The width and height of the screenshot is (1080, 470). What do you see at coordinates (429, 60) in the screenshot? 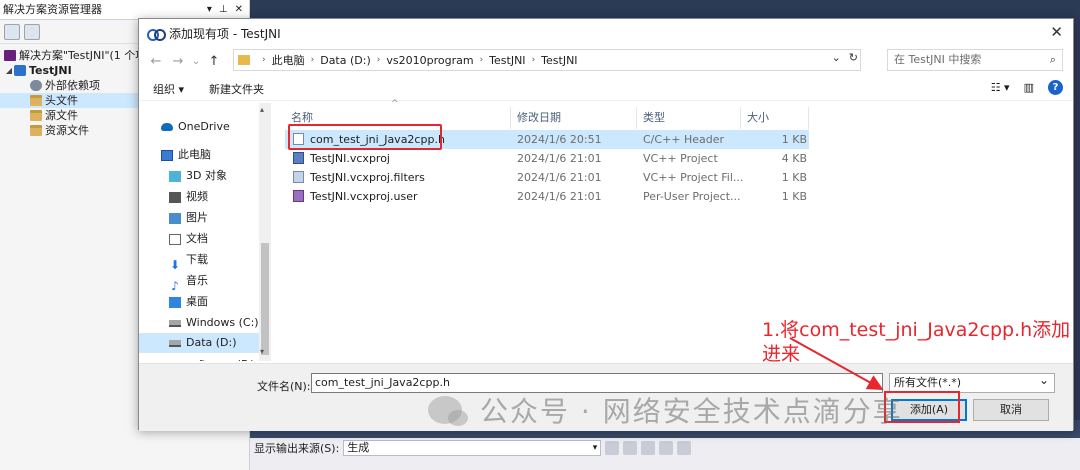
I see `breadcrumb-vs2010program: vs2010program` at bounding box center [429, 60].